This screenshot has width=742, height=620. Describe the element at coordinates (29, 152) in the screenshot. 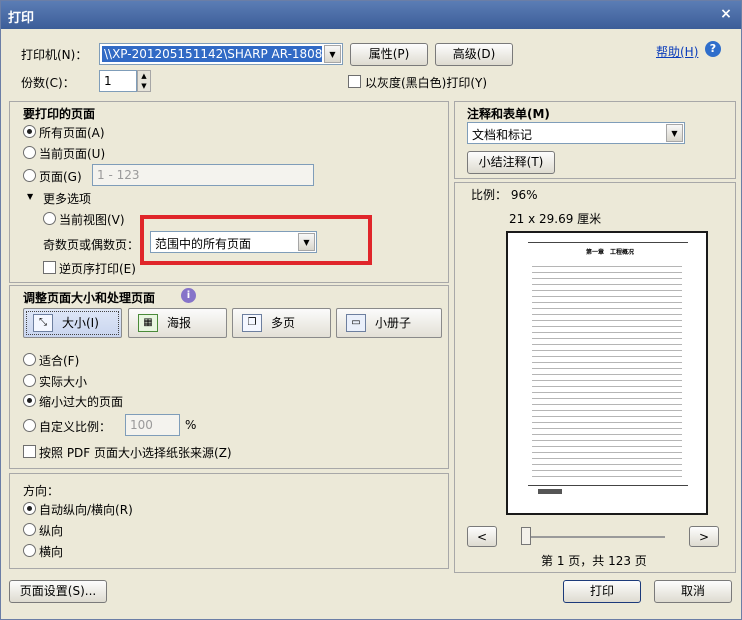

I see `current-page-radio` at that location.